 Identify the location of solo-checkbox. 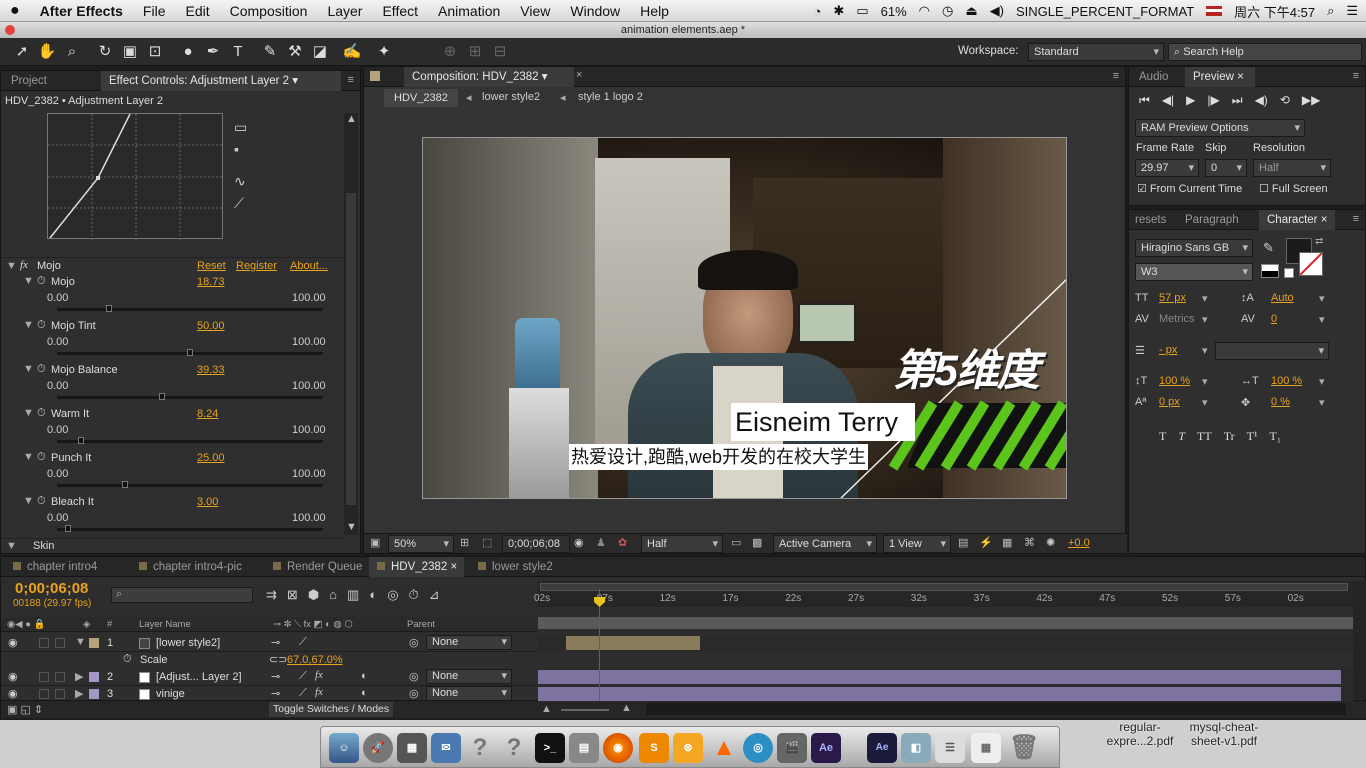
(44, 677).